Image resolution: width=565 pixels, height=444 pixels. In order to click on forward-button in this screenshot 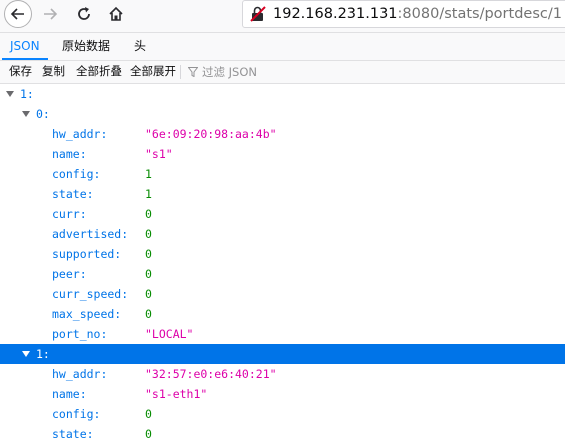, I will do `click(50, 14)`.